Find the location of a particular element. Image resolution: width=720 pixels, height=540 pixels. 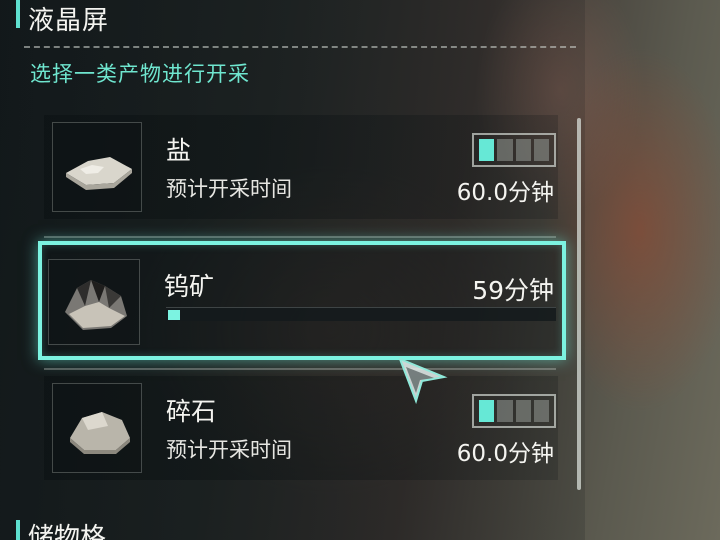

tungsten-ore-icon is located at coordinates (94, 302).